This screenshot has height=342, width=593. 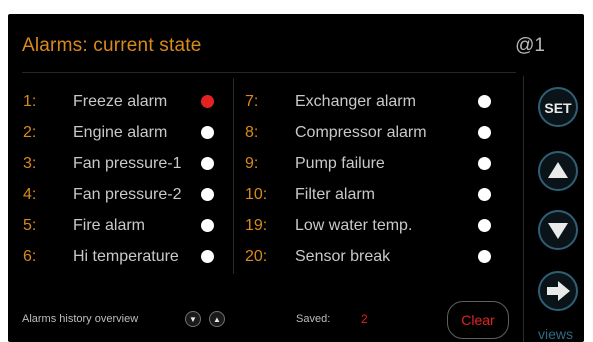 What do you see at coordinates (364, 319) in the screenshot?
I see `saved-count: 2` at bounding box center [364, 319].